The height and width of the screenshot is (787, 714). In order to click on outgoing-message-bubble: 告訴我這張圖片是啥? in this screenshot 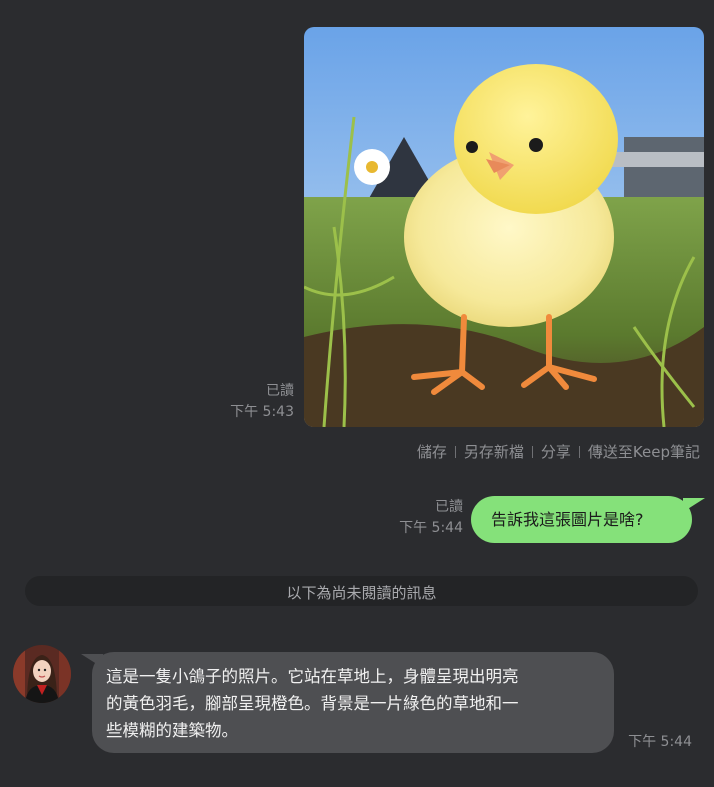, I will do `click(581, 519)`.